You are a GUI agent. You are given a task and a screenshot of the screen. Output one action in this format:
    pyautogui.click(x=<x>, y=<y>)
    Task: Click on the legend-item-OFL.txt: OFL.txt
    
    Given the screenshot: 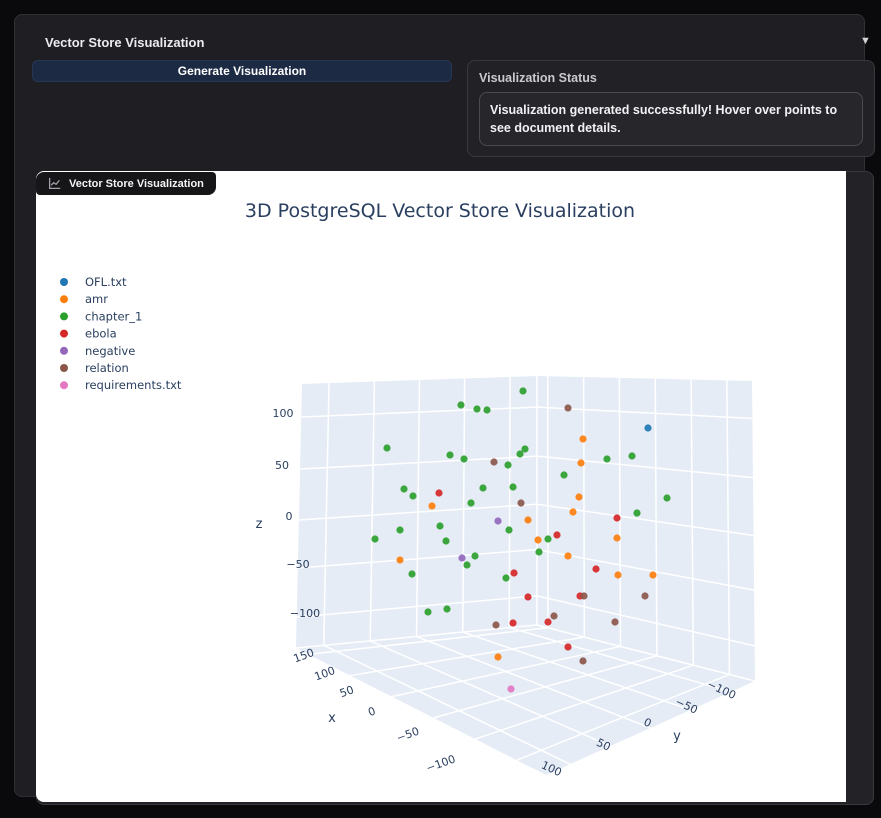 What is the action you would take?
    pyautogui.click(x=93, y=282)
    